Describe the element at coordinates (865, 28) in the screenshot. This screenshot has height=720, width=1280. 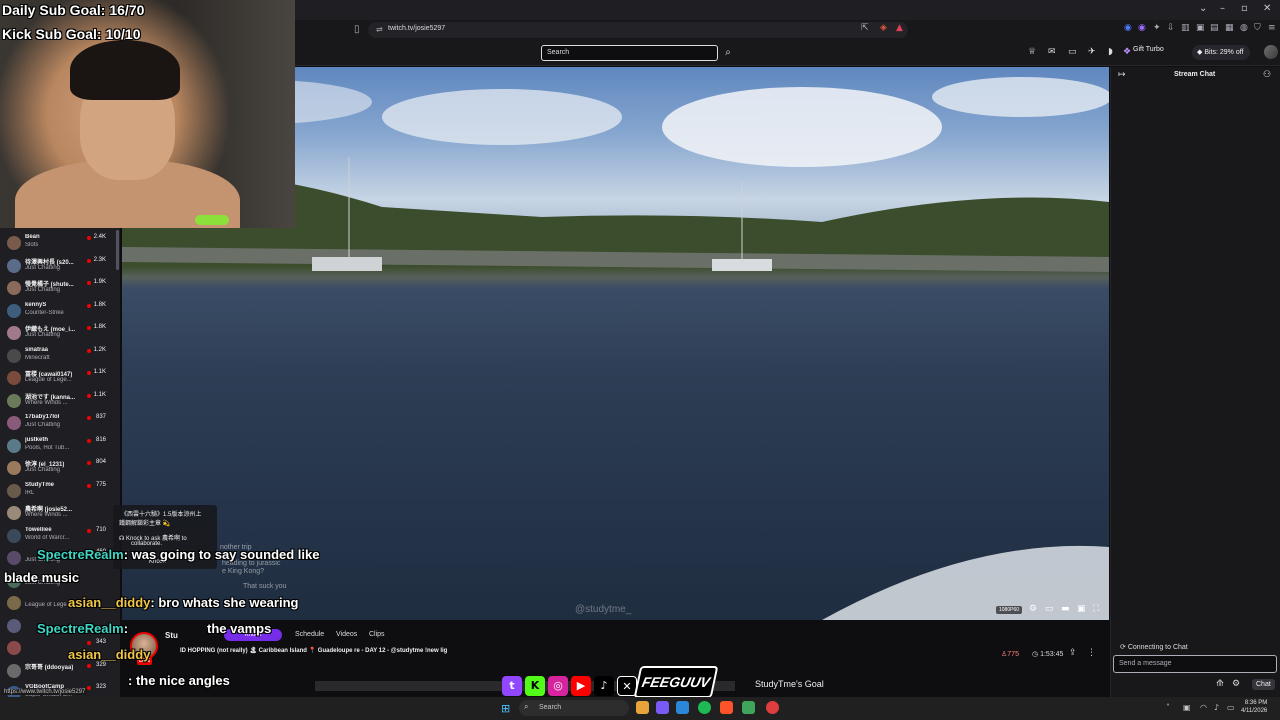
I see `share-icon: ⇱` at that location.